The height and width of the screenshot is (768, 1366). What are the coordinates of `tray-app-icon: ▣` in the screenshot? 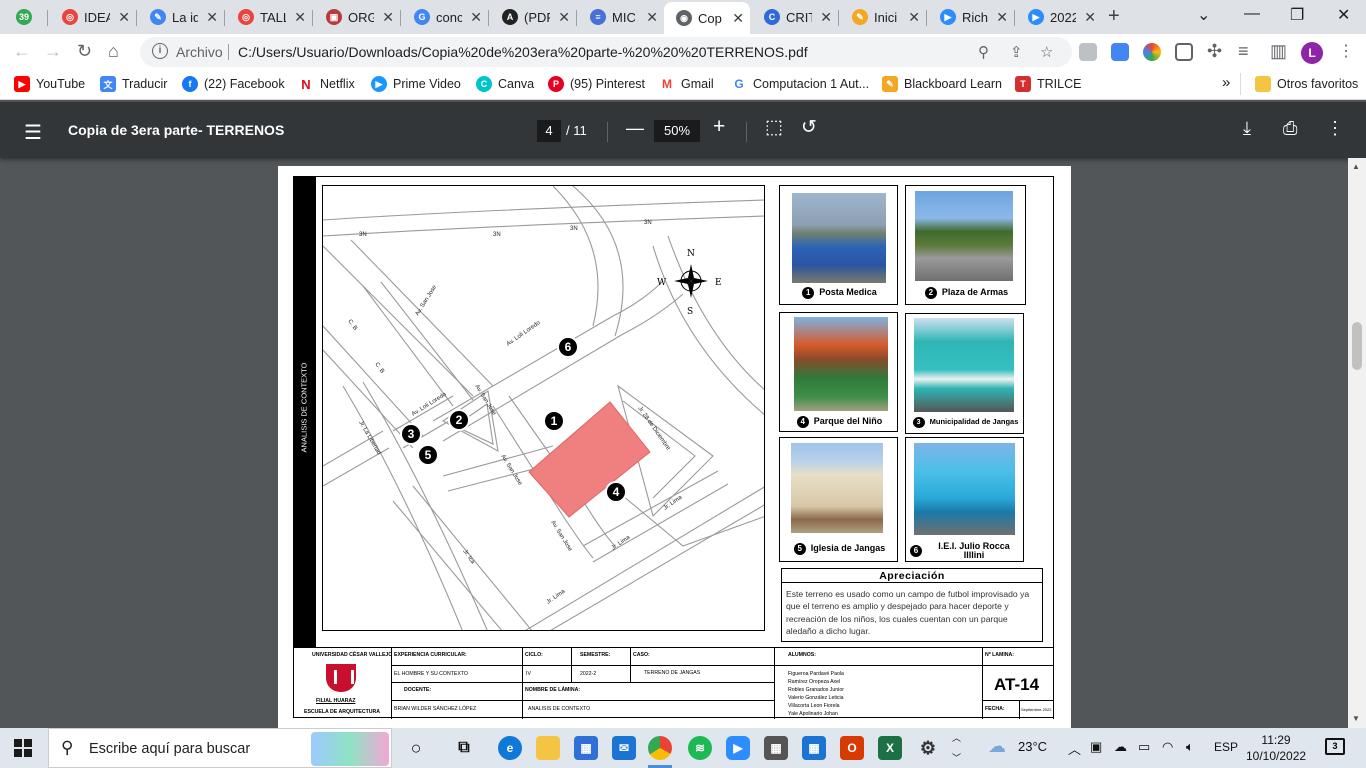 It's located at (1096, 747).